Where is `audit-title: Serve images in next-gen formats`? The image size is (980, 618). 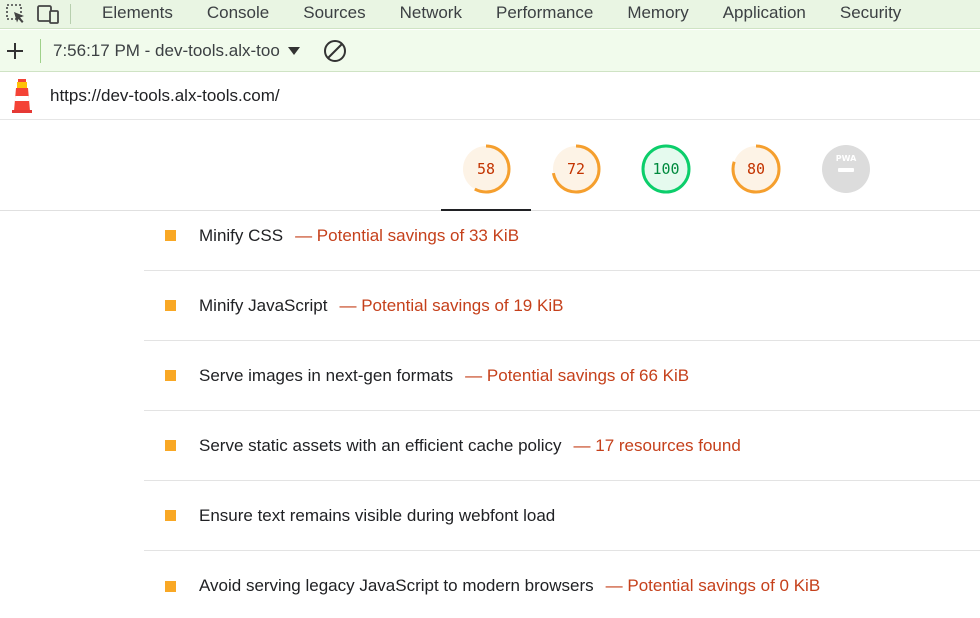 audit-title: Serve images in next-gen formats is located at coordinates (326, 375).